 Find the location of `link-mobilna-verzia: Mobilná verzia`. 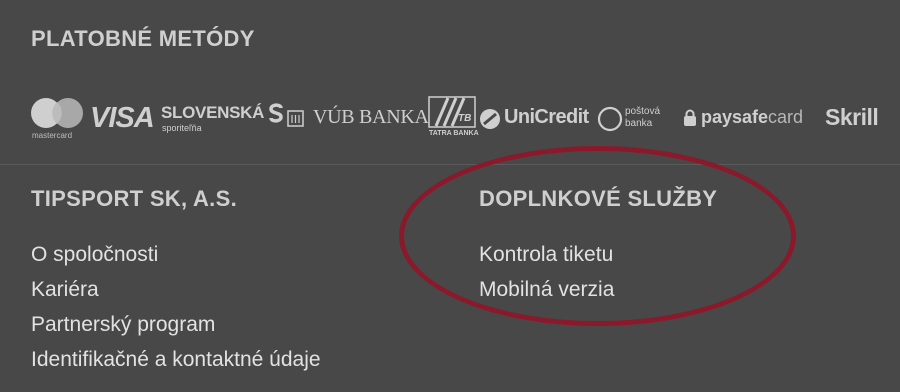

link-mobilna-verzia: Mobilná verzia is located at coordinates (546, 289).